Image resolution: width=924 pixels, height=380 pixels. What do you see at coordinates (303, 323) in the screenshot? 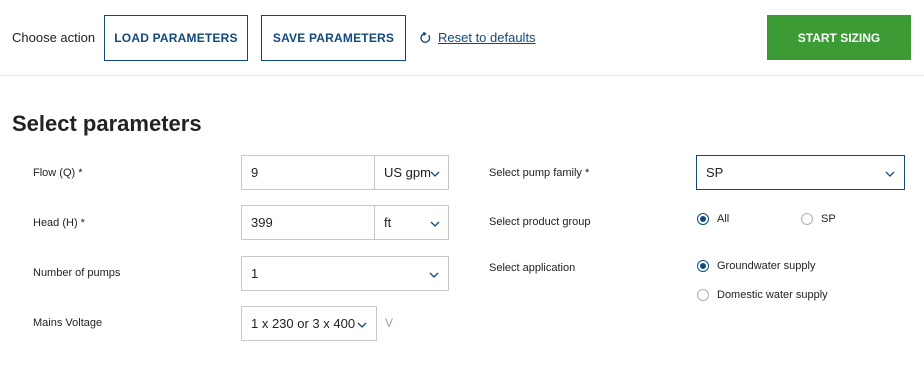
I see `mains-voltage-value: 1 x 230 or 3 x 400` at bounding box center [303, 323].